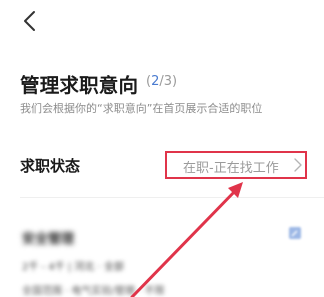  I want to click on divider, so click(172, 197).